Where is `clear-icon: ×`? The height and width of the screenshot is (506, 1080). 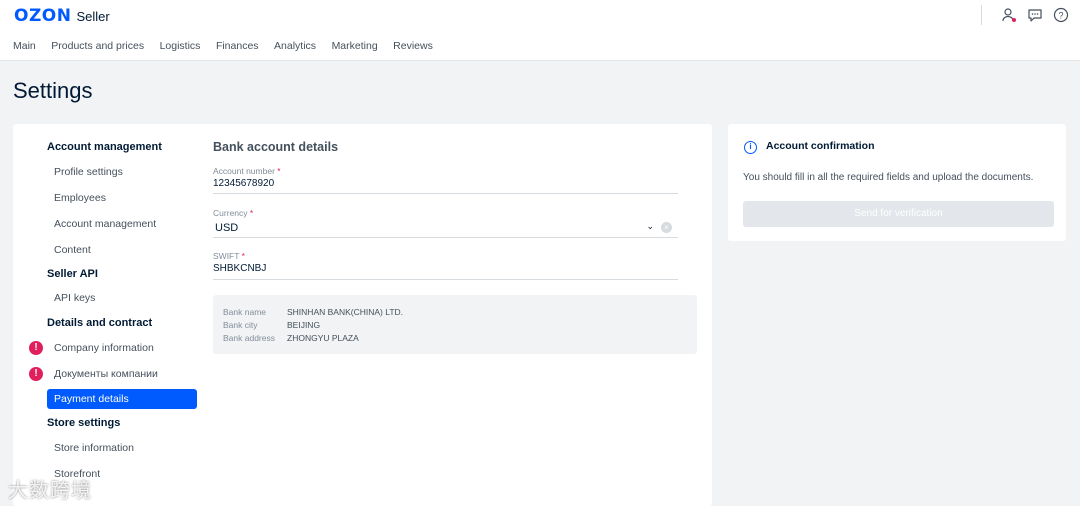
clear-icon: × is located at coordinates (666, 227).